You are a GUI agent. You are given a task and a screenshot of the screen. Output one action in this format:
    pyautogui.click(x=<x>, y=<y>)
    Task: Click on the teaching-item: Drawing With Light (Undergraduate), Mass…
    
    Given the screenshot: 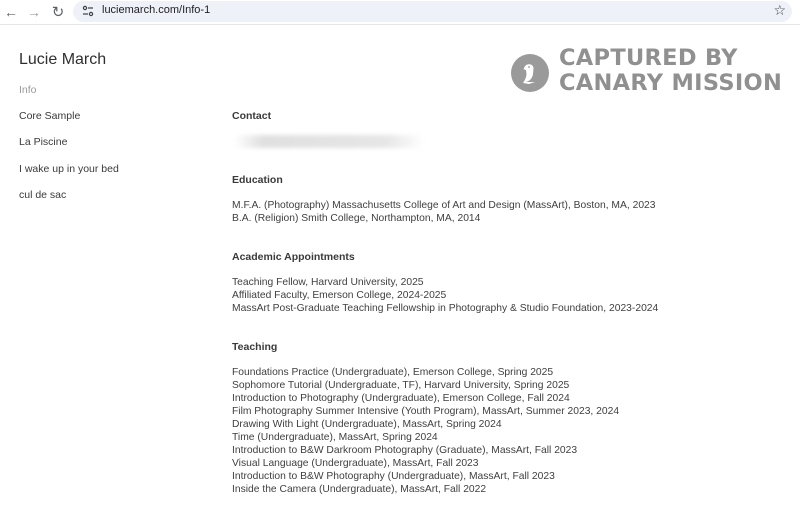 What is the action you would take?
    pyautogui.click(x=367, y=424)
    